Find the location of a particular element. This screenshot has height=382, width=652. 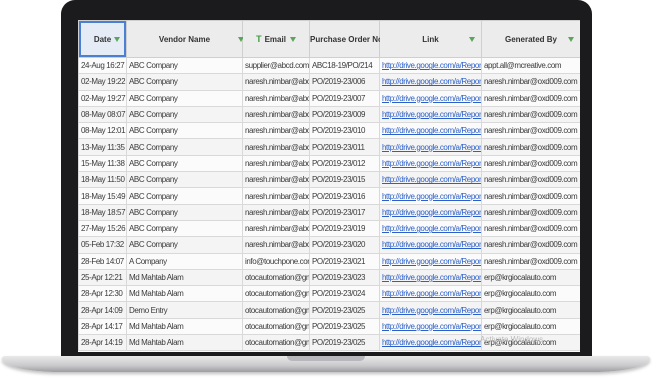

vendor-cell: A Company is located at coordinates (184, 261).